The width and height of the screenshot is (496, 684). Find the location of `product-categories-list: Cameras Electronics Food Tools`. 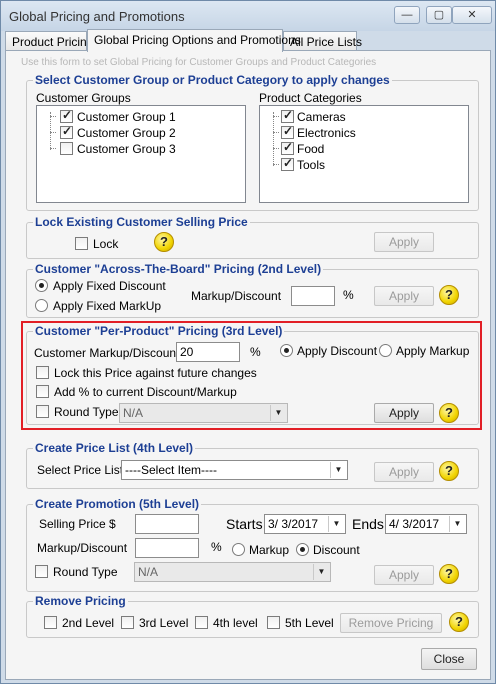

product-categories-list: Cameras Electronics Food Tools is located at coordinates (364, 154).